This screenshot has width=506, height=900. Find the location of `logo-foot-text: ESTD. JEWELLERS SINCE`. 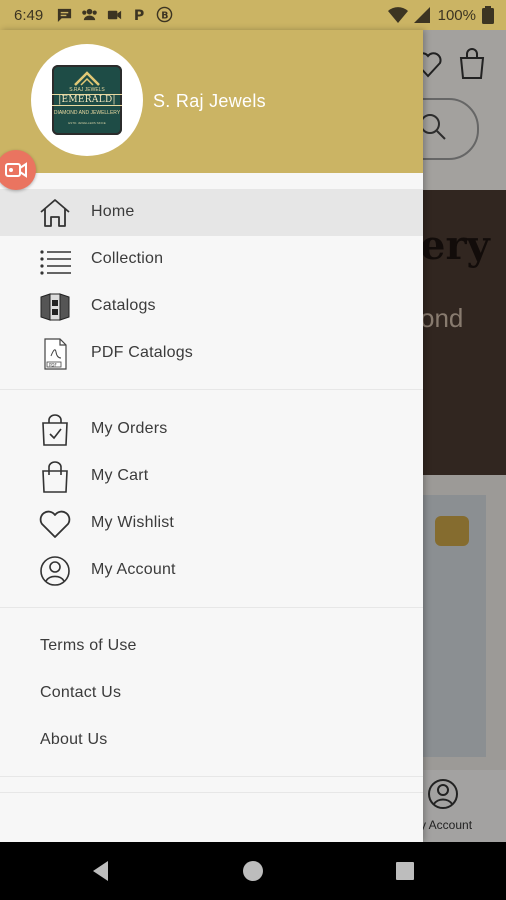

logo-foot-text: ESTD. JEWELLERS SINCE is located at coordinates (87, 123).